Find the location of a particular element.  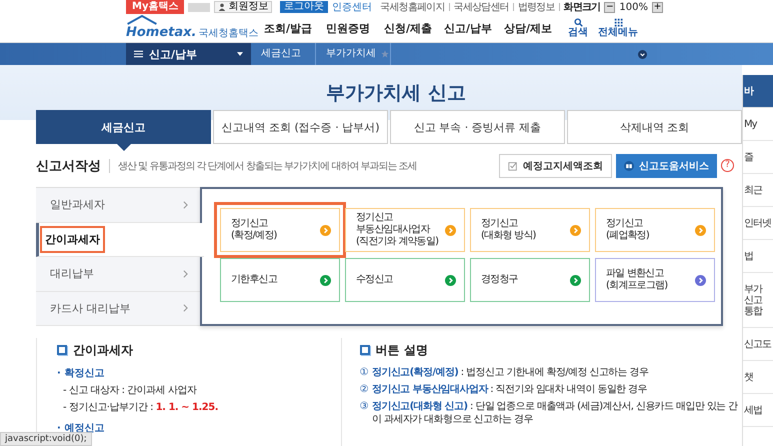

main-menu-item: 민원증명 is located at coordinates (348, 28).